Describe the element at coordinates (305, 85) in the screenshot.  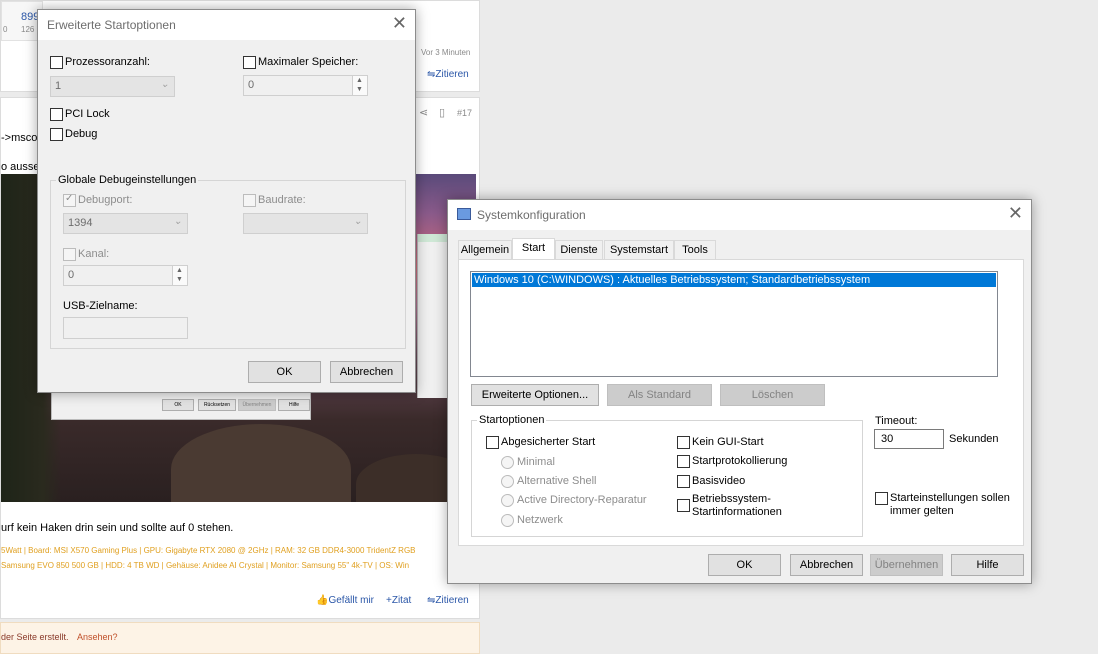
I see `max-memory-stepper: 0 ▲ ▼` at that location.